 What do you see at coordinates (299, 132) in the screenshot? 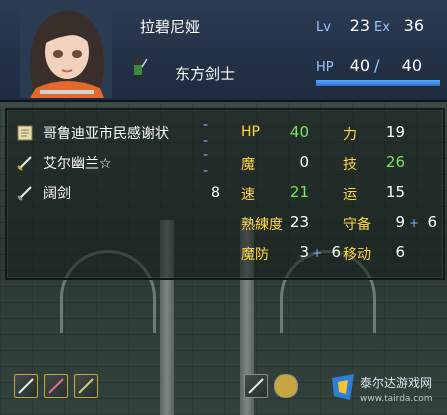
I see `stat-value-hp: 40` at bounding box center [299, 132].